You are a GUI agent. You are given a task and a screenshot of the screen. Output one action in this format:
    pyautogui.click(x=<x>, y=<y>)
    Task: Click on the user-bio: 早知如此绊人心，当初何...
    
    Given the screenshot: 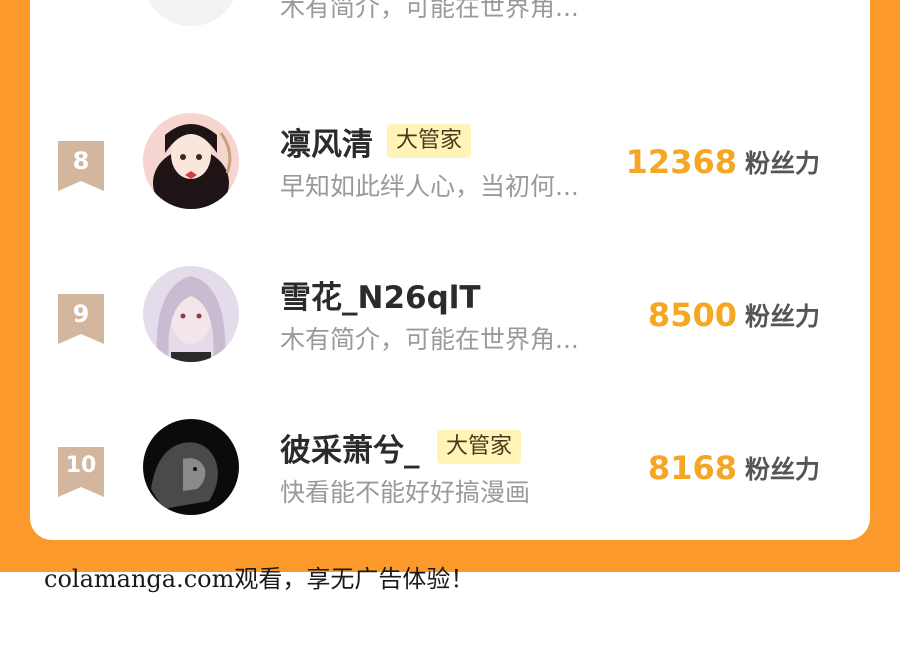 What is the action you would take?
    pyautogui.click(x=429, y=186)
    